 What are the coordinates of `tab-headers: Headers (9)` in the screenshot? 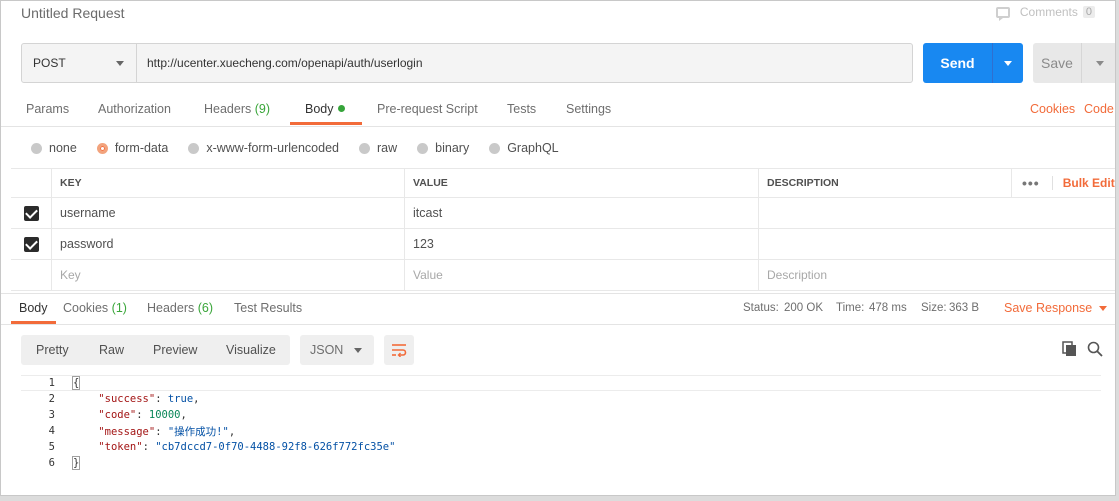 It's located at (237, 109).